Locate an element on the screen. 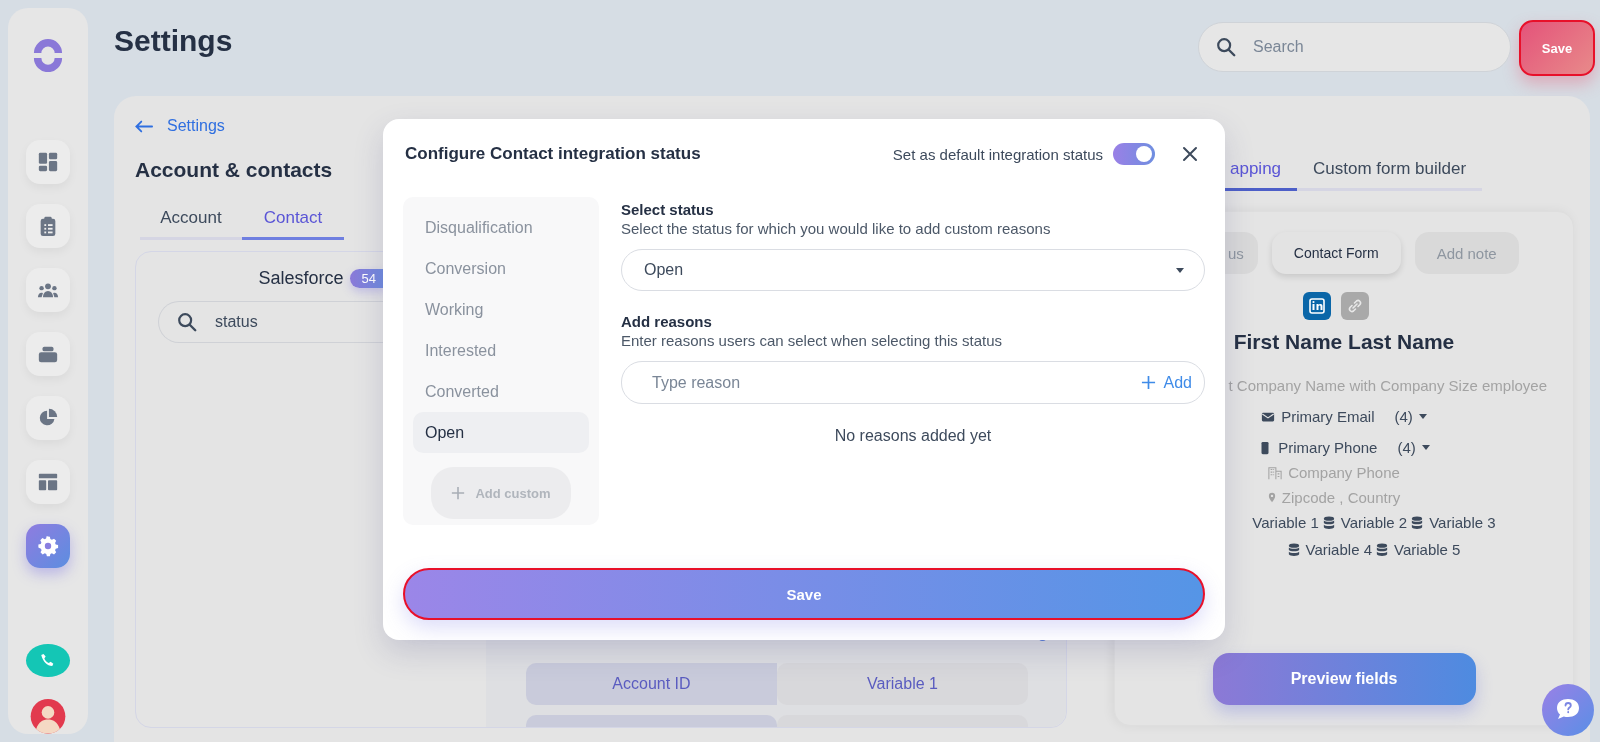  building-icon is located at coordinates (1275, 472).